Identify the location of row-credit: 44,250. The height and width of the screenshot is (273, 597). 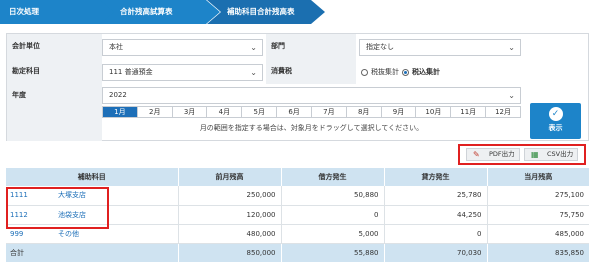
(435, 215).